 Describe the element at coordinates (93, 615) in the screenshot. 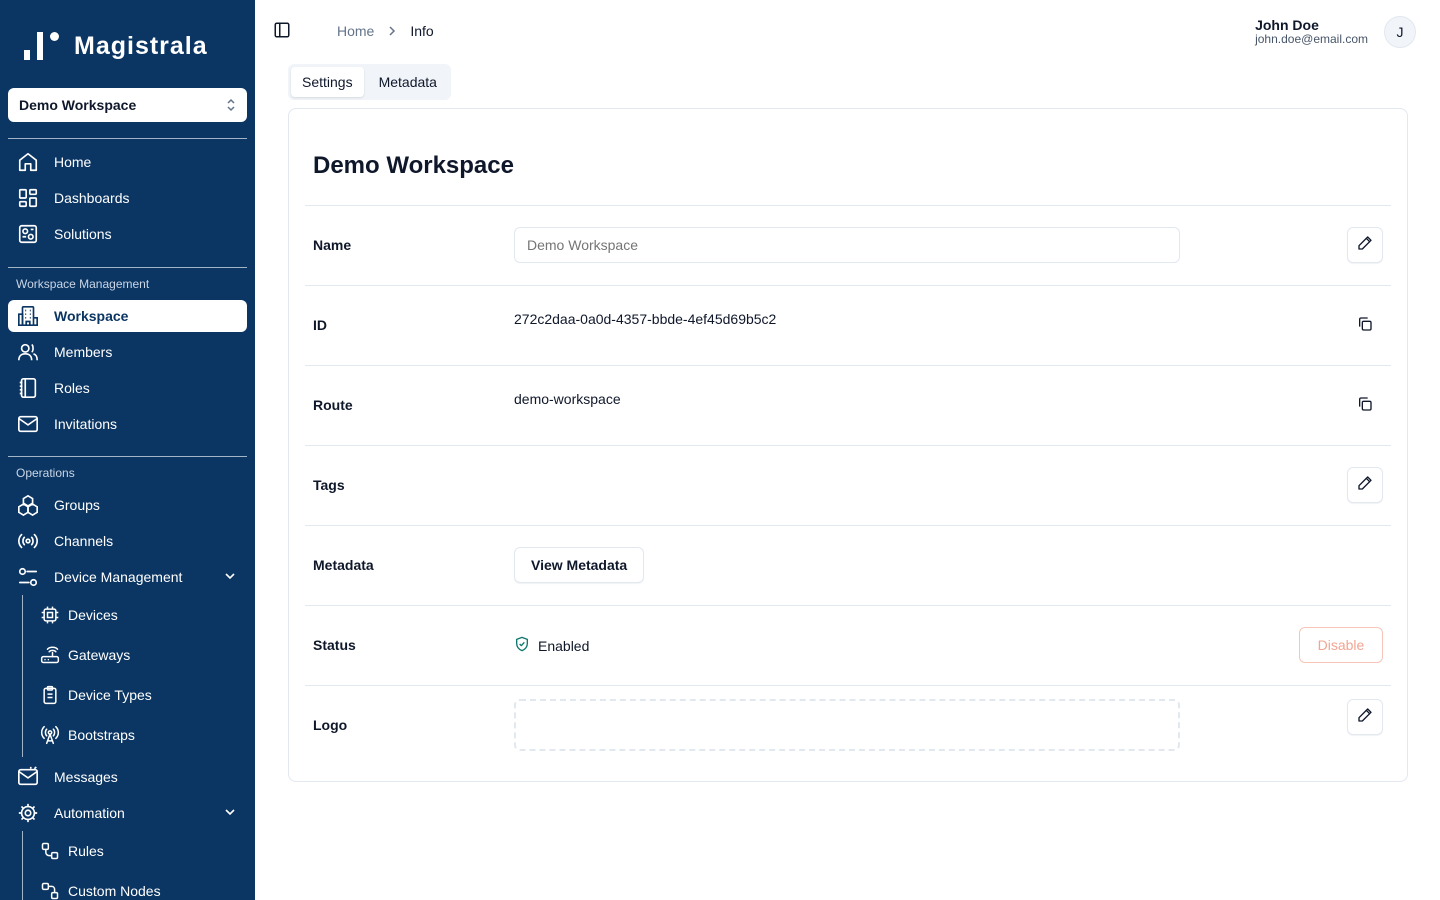

I see `sidebar-item-label: Devices` at that location.